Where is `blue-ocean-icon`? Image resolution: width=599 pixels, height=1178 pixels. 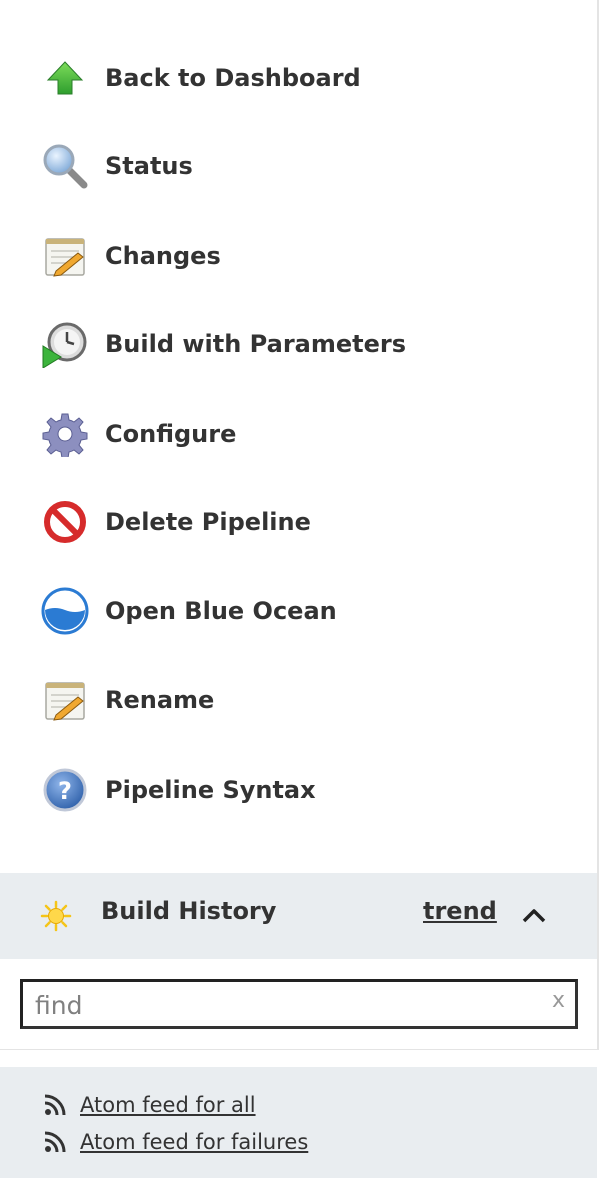
blue-ocean-icon is located at coordinates (65, 611).